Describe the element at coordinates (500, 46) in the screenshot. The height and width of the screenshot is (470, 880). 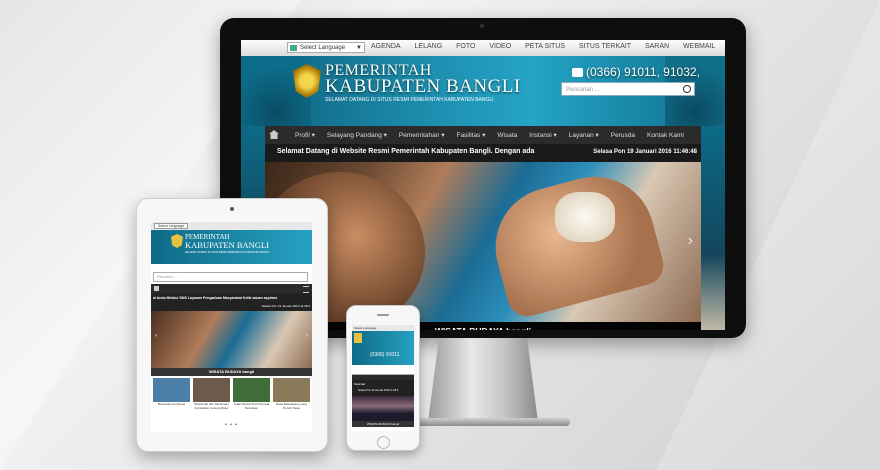
I see `top-link-video: VIDEO` at that location.